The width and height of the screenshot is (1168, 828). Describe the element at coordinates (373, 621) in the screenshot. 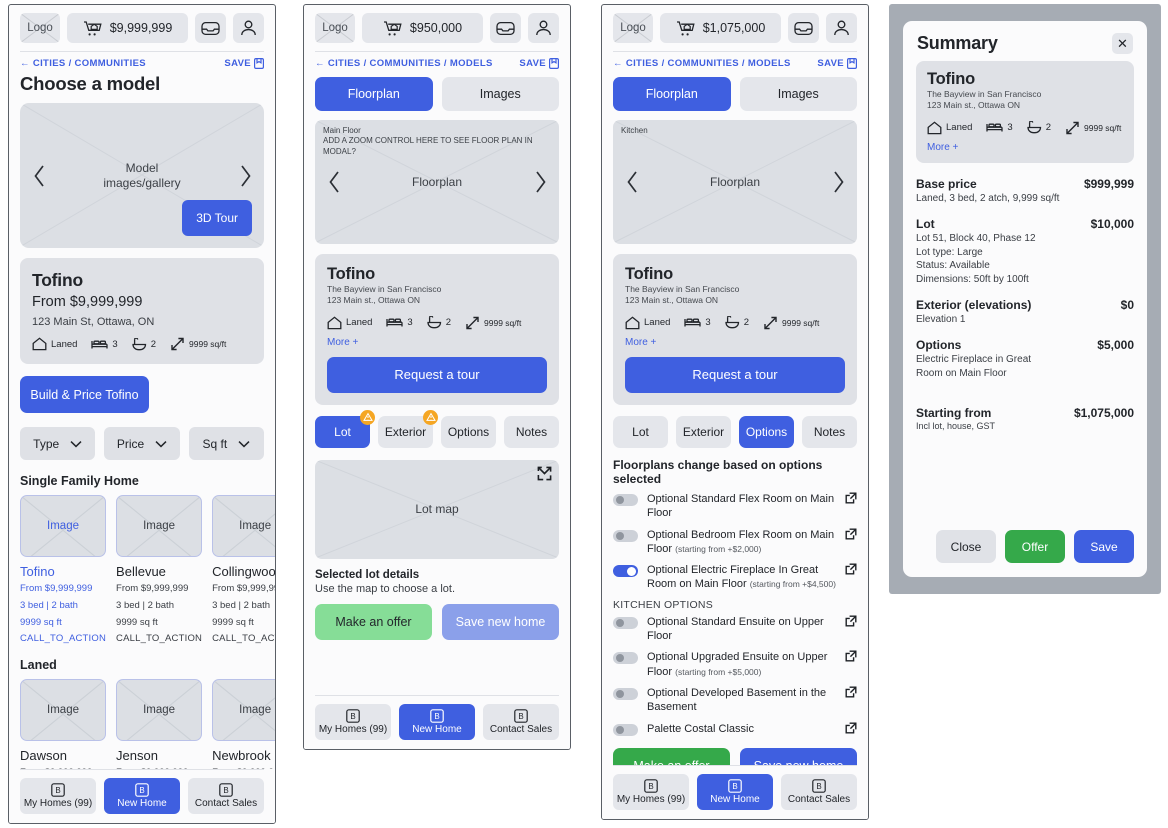

I see `make-an-offer-button: Make an offer` at that location.